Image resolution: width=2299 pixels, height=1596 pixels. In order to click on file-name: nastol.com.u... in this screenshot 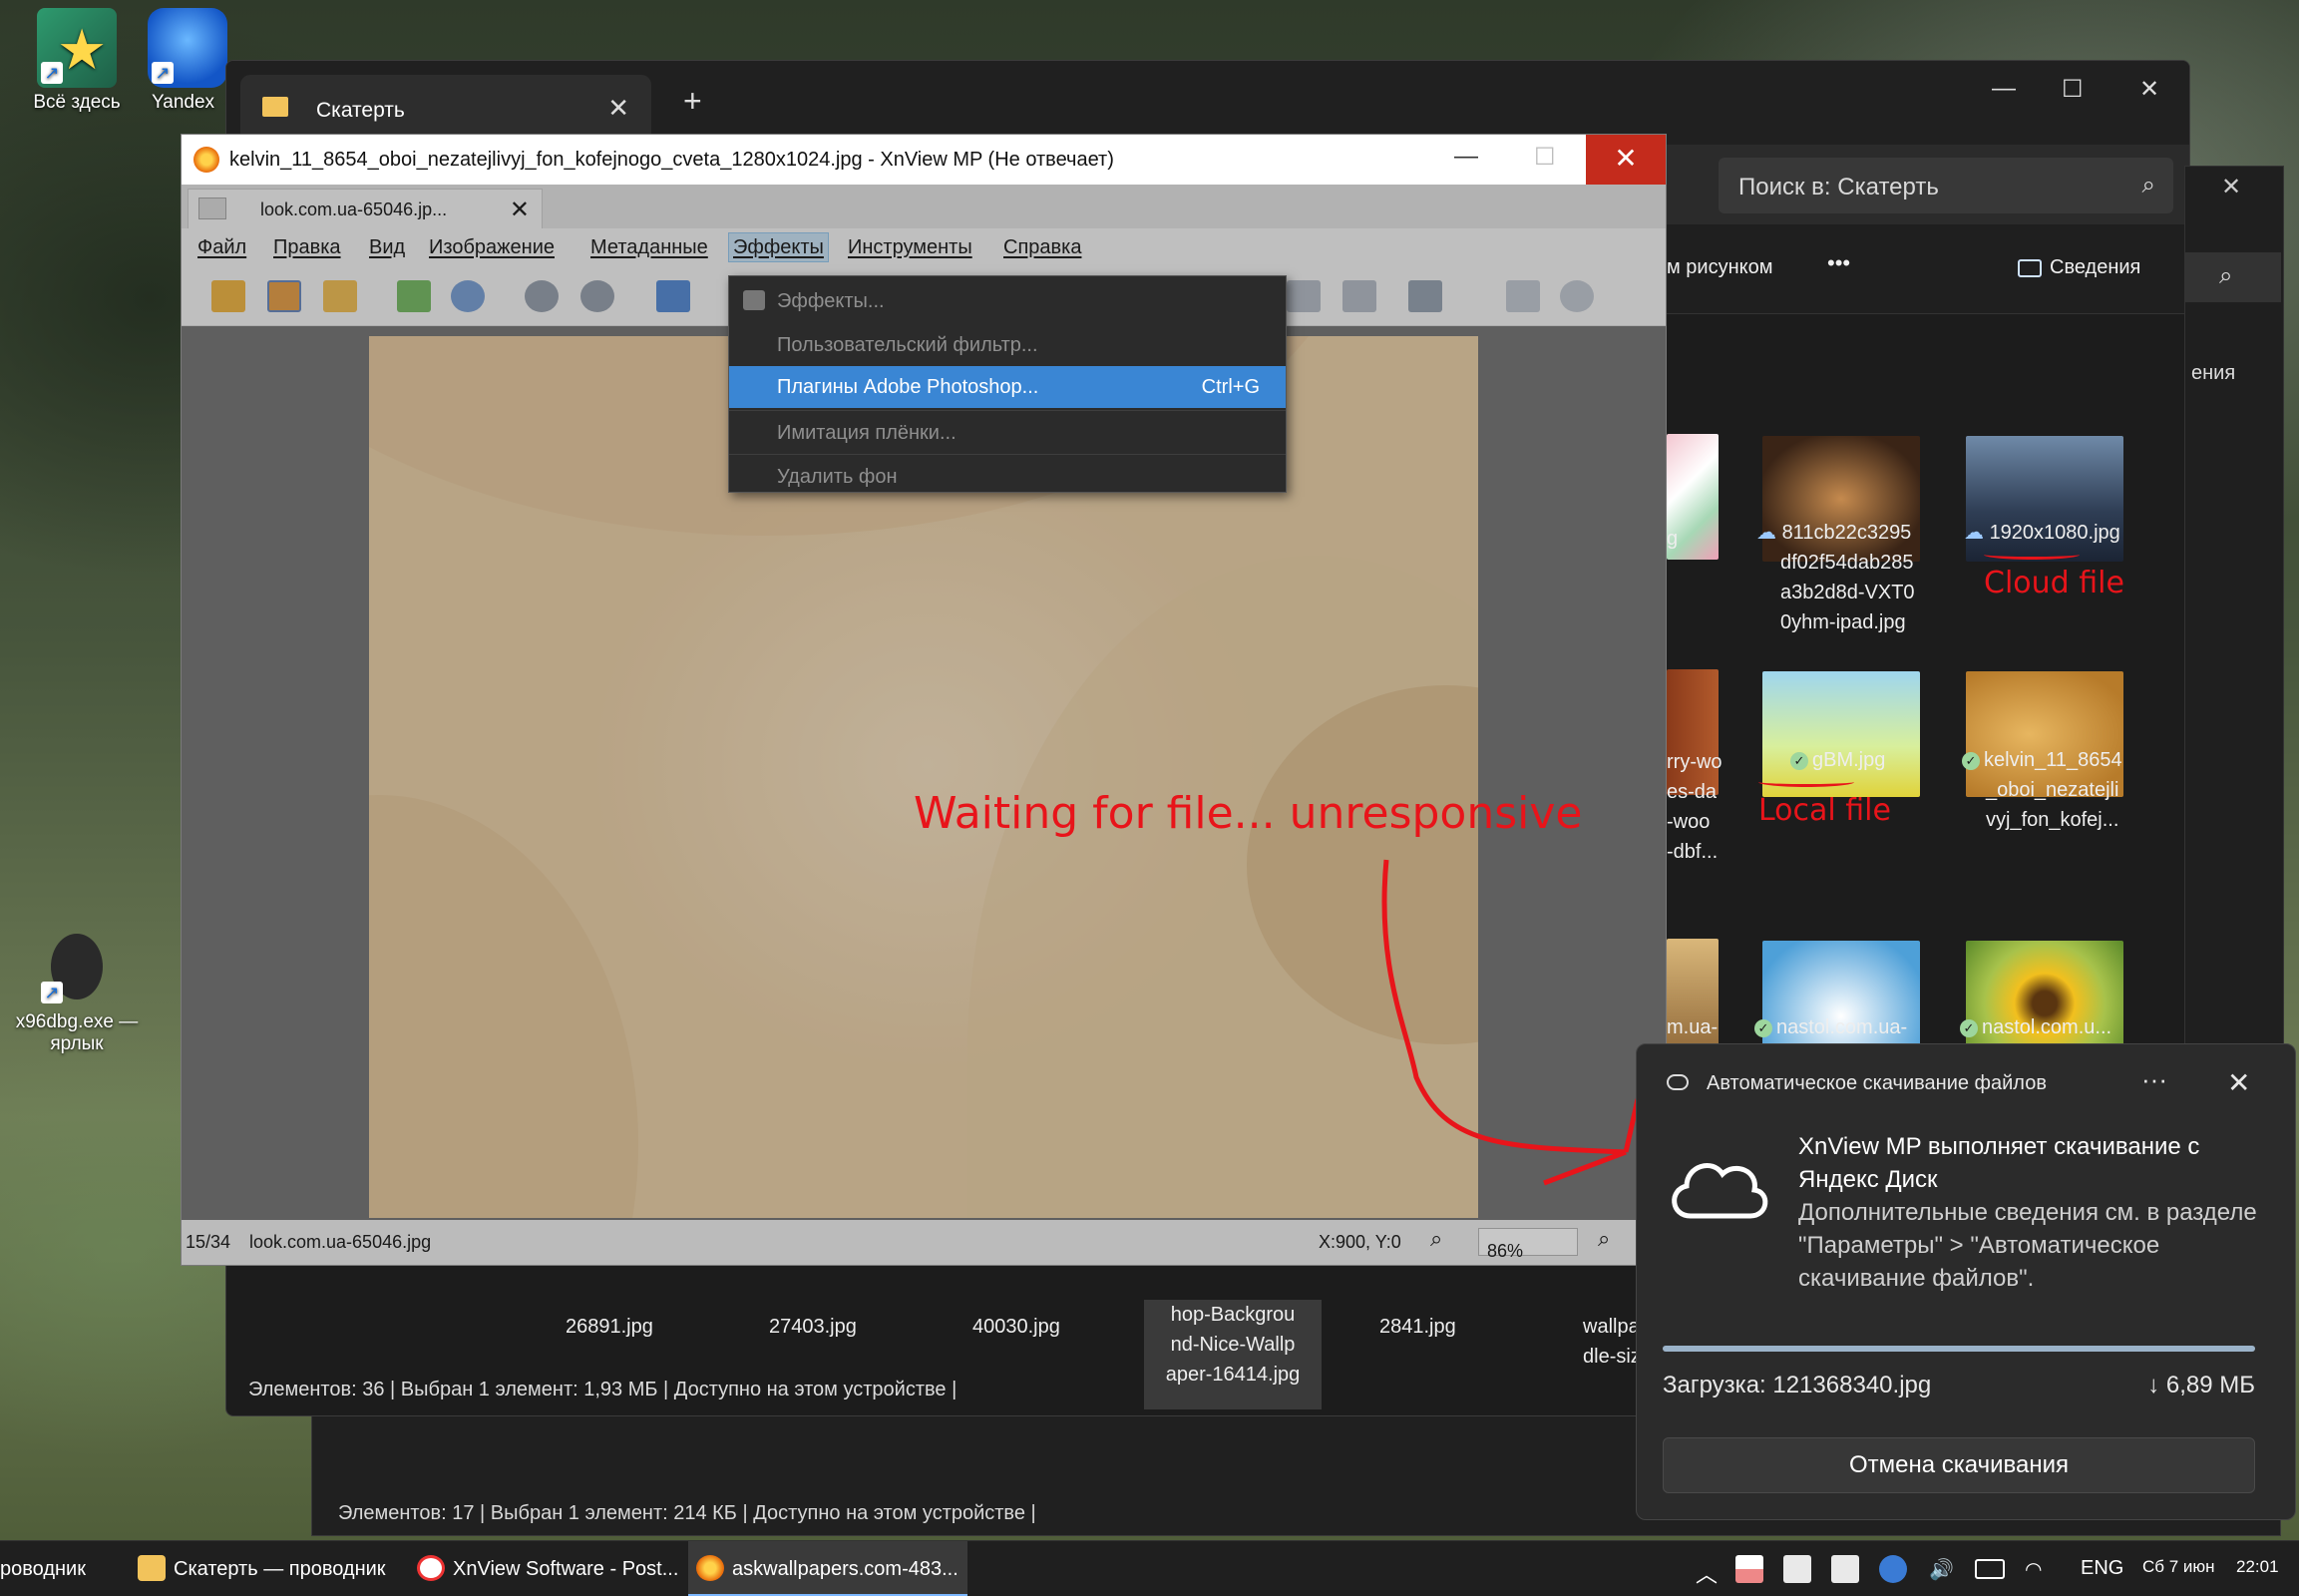, I will do `click(2047, 1027)`.